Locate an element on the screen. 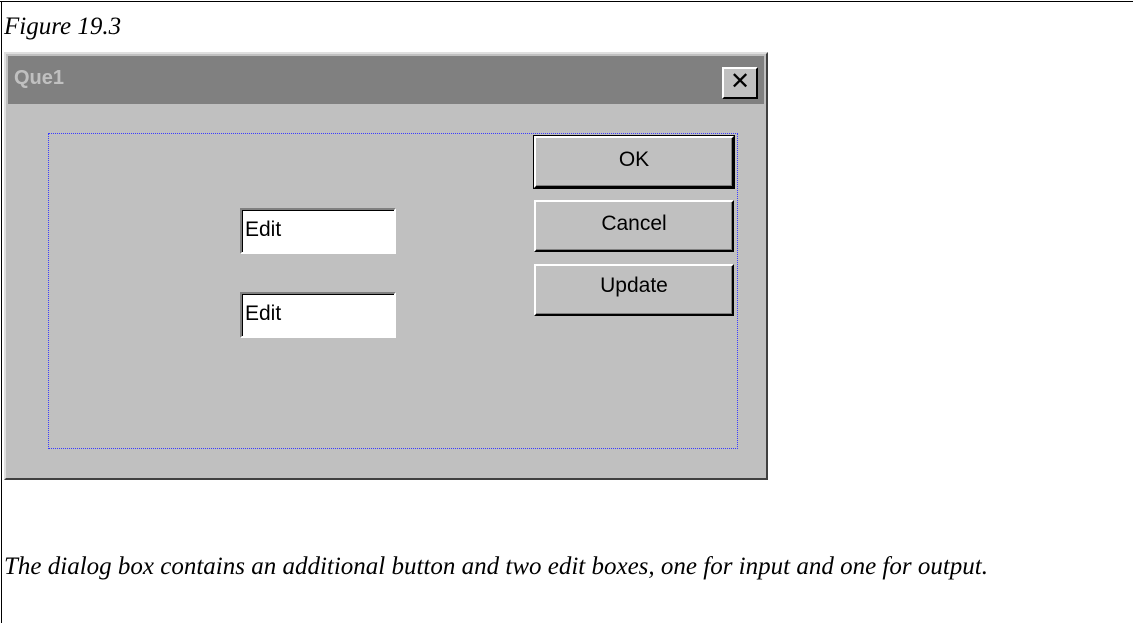 The image size is (1133, 625). close-icon: ✕ is located at coordinates (740, 81).